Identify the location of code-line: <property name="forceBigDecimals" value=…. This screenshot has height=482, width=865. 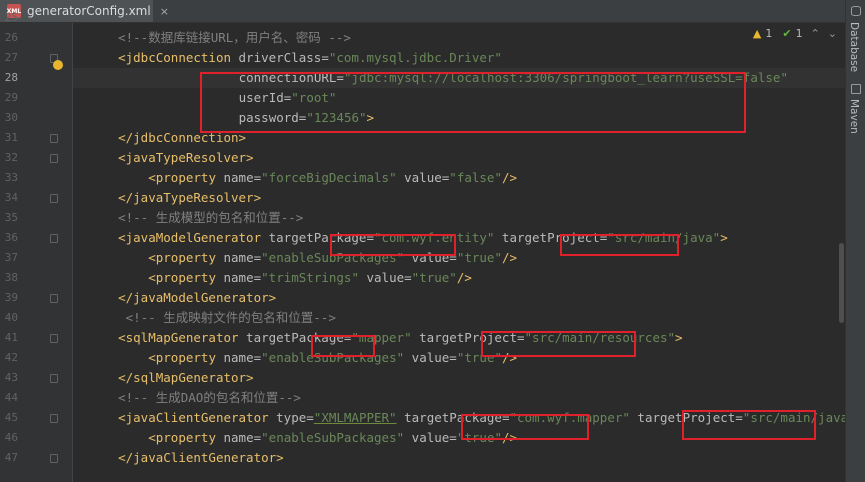
(459, 178).